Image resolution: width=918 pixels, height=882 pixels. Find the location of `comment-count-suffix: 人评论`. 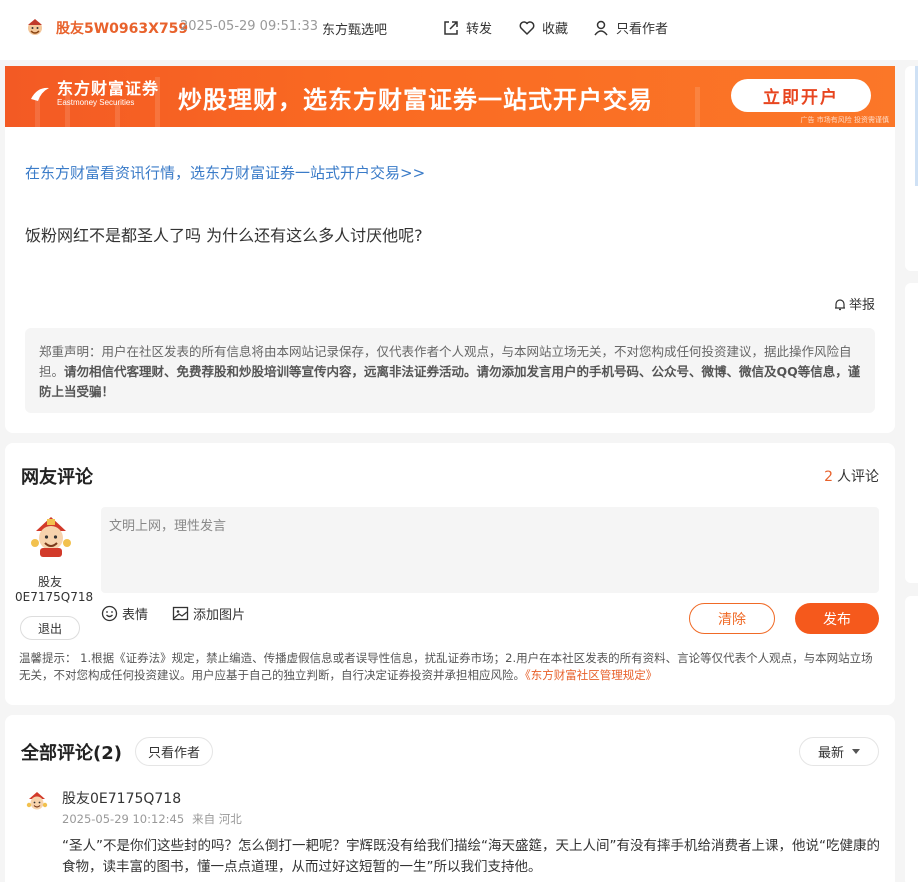

comment-count-suffix: 人评论 is located at coordinates (858, 477).